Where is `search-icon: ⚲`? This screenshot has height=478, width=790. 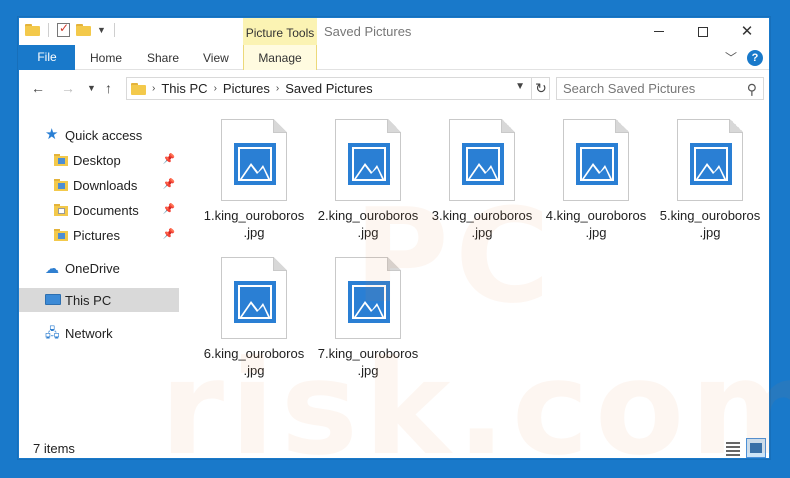 search-icon: ⚲ is located at coordinates (752, 89).